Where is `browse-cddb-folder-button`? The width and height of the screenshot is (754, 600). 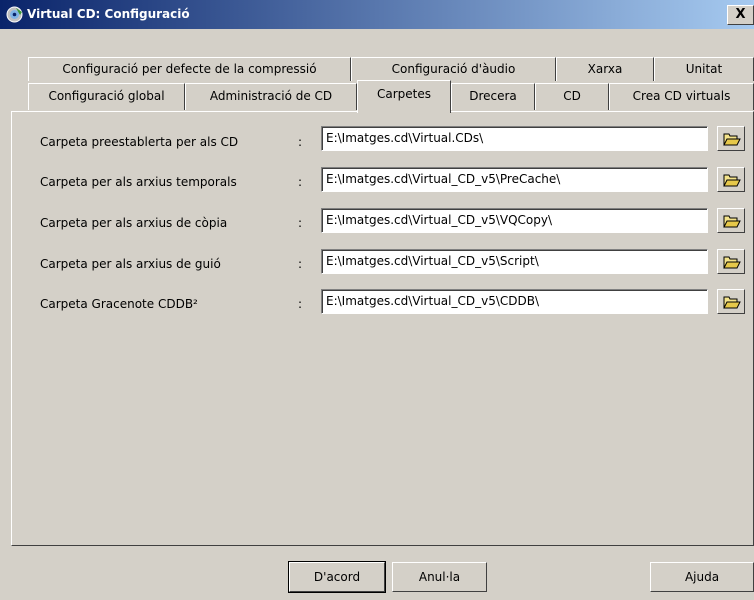
browse-cddb-folder-button is located at coordinates (731, 301).